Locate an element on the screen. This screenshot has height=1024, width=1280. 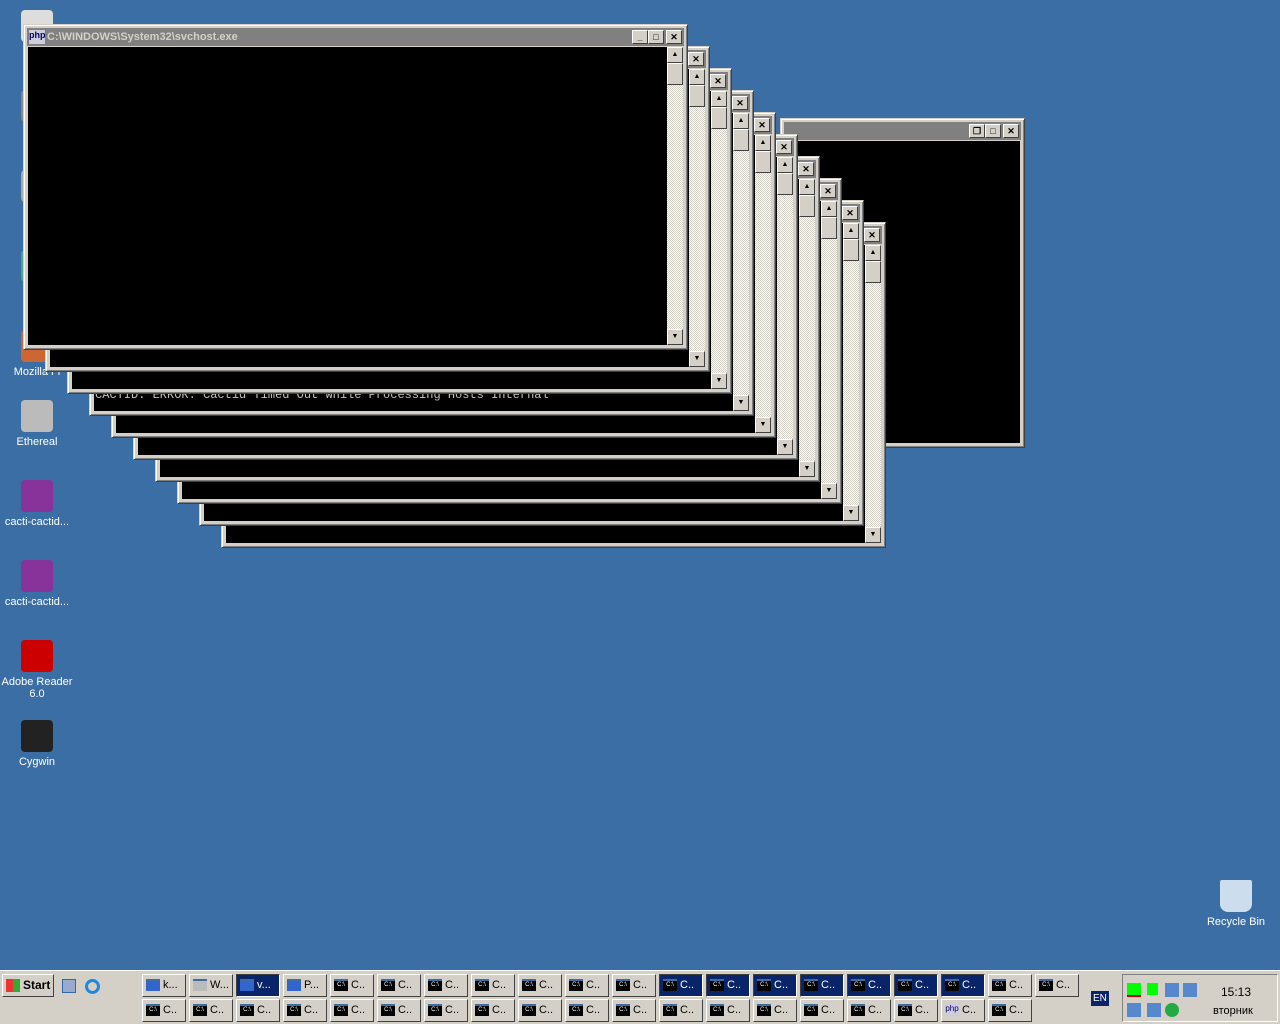
maximize-button: □ is located at coordinates (993, 131).